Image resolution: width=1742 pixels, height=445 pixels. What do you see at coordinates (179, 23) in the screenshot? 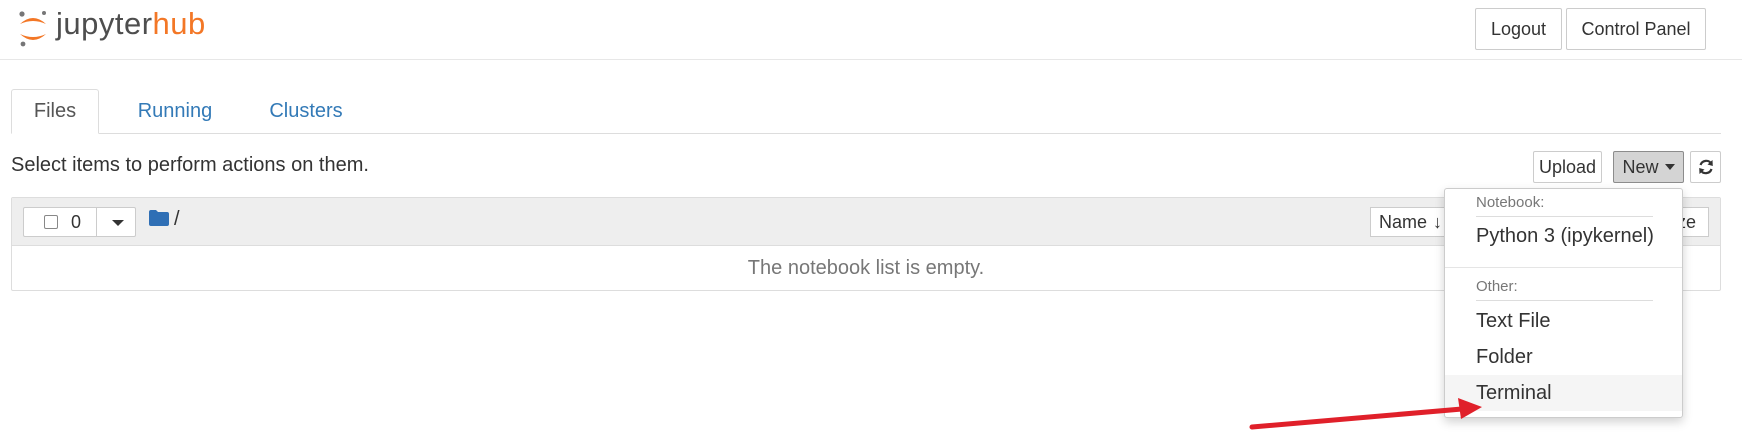
I see `logo-text-hub: hub` at bounding box center [179, 23].